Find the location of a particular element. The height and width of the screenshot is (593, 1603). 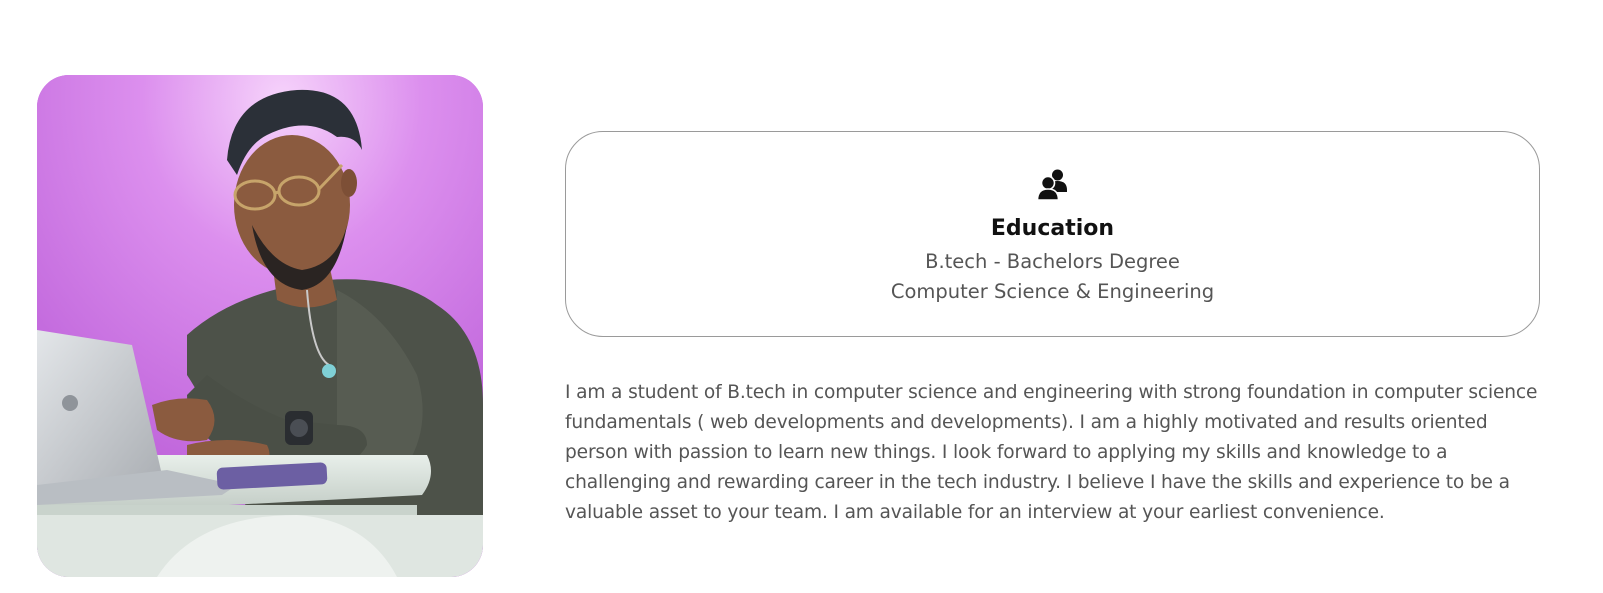

education-title: Education is located at coordinates (1052, 228).